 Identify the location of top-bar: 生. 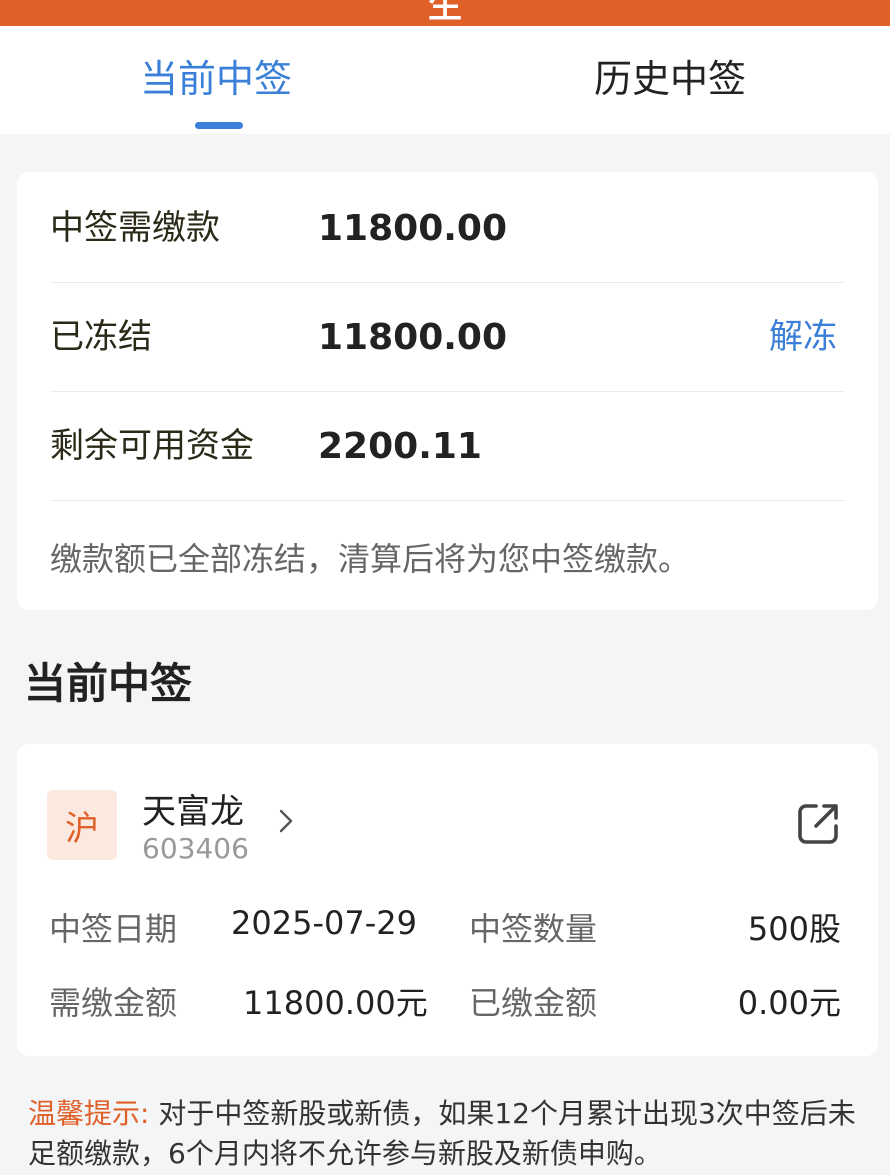
(445, 13).